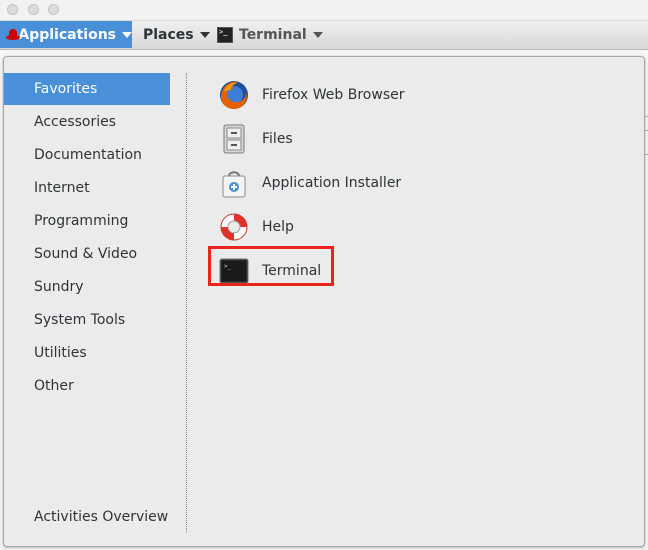  I want to click on category-label: Accessories, so click(75, 122).